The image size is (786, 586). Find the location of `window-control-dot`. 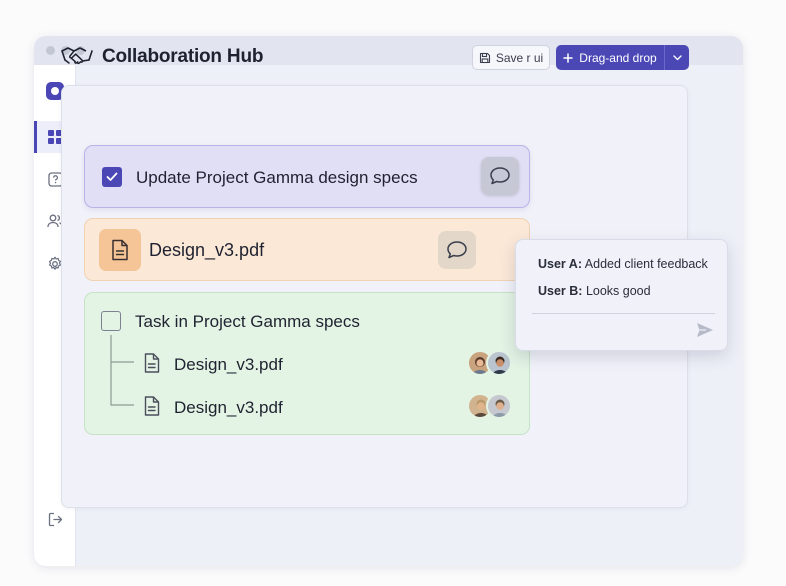

window-control-dot is located at coordinates (50, 50).